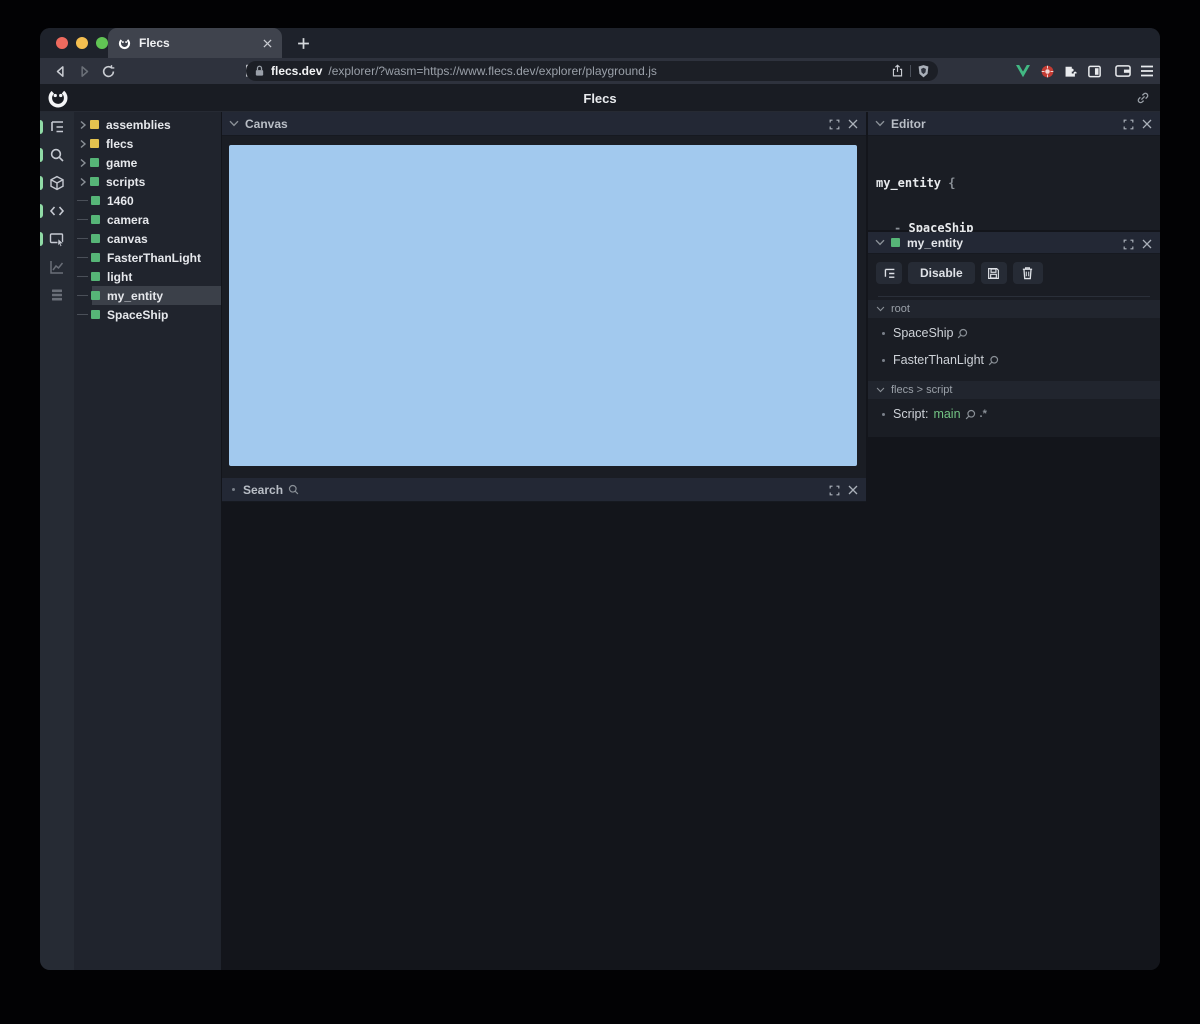  I want to click on row-bullet, so click(883, 360).